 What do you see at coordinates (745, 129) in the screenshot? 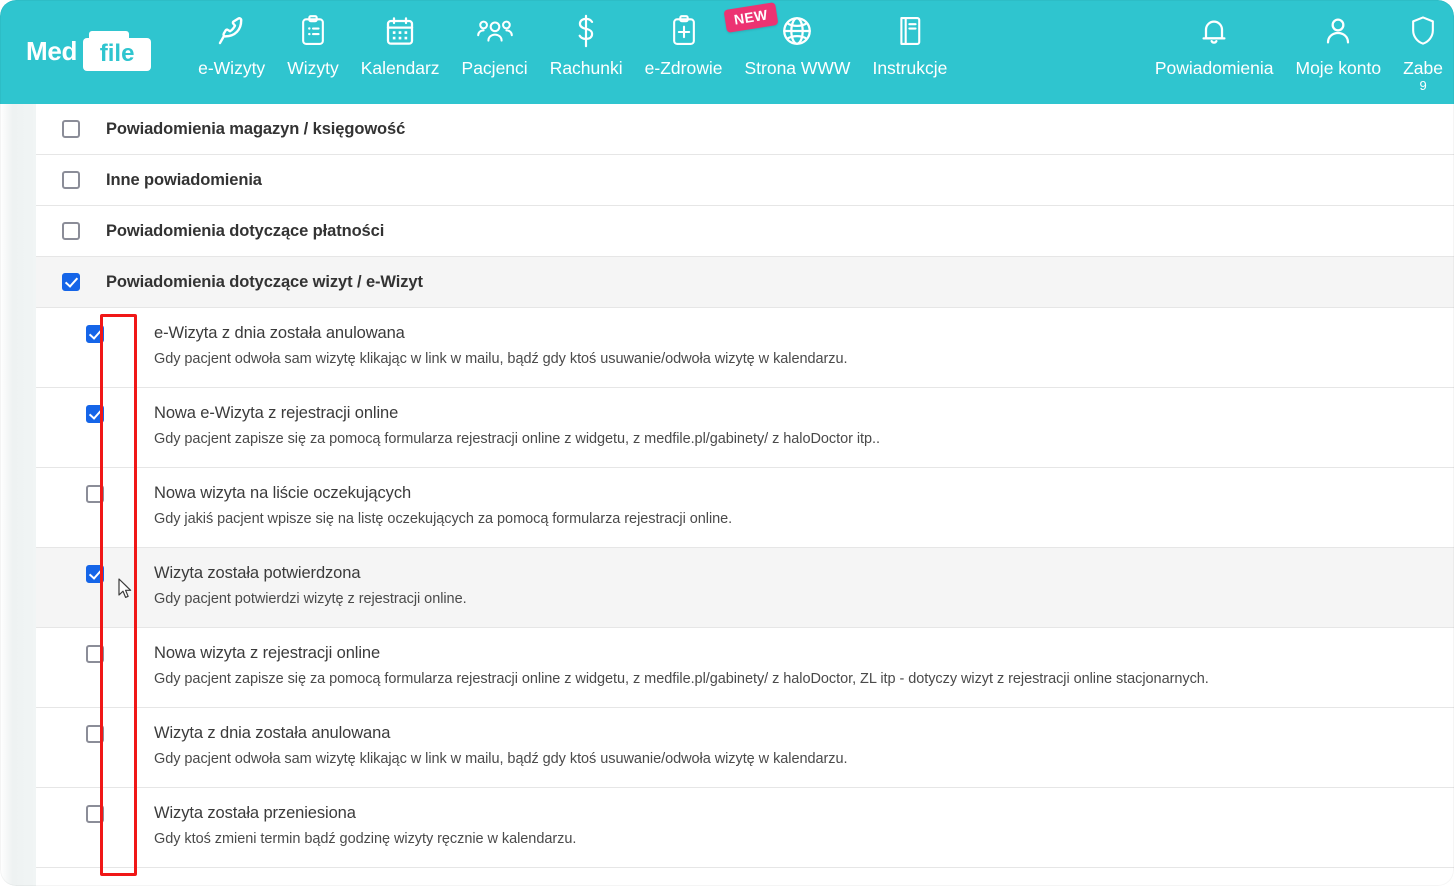
I see `table-row-category: Powiadomienia magazyn / księgowość` at bounding box center [745, 129].